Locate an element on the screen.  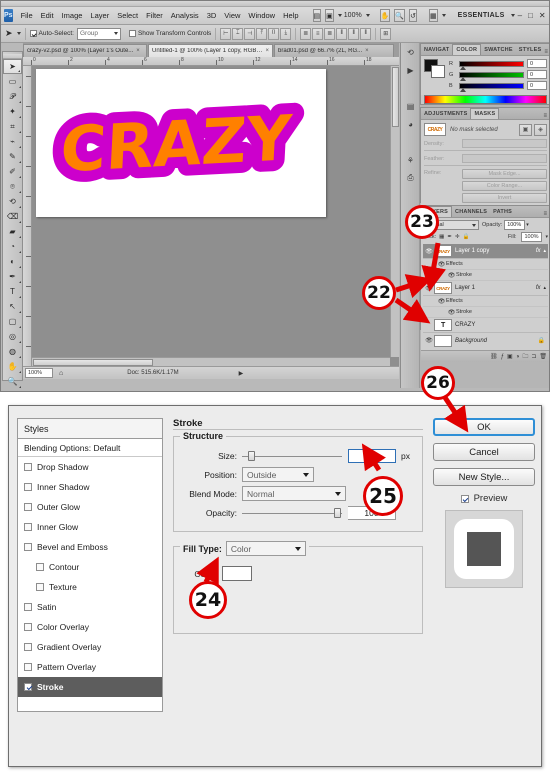
tool-marquee: ▭ is located at coordinates (12, 81).